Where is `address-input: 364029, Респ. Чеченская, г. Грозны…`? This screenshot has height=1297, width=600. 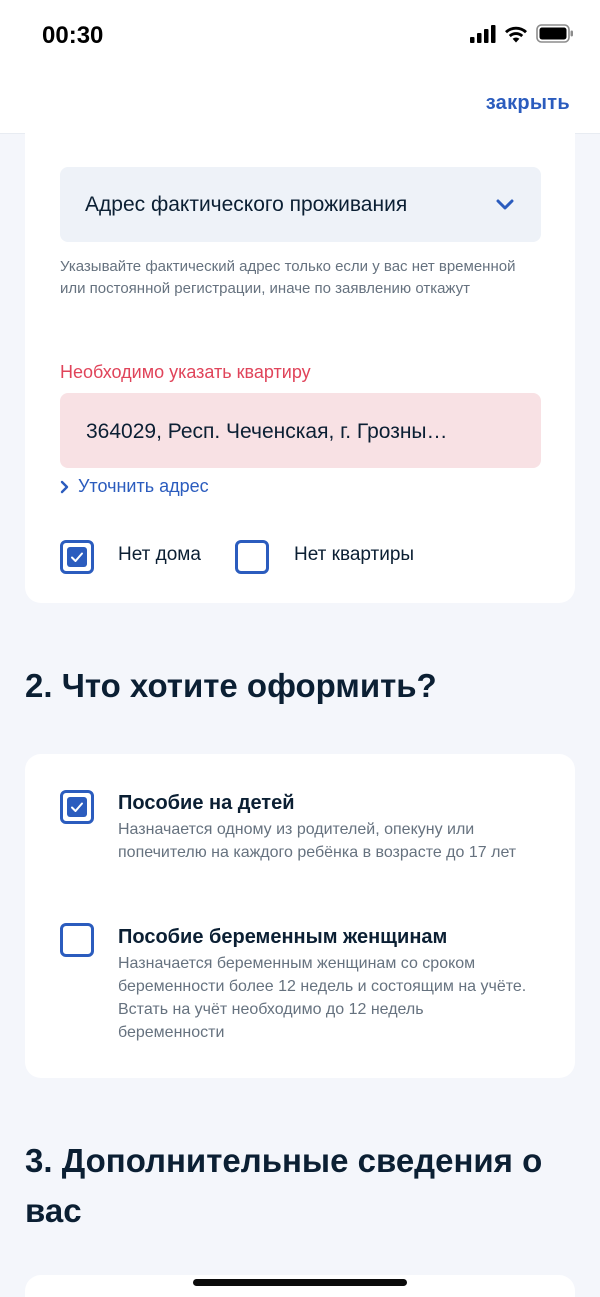
address-input: 364029, Респ. Чеченская, г. Грозны… is located at coordinates (300, 430).